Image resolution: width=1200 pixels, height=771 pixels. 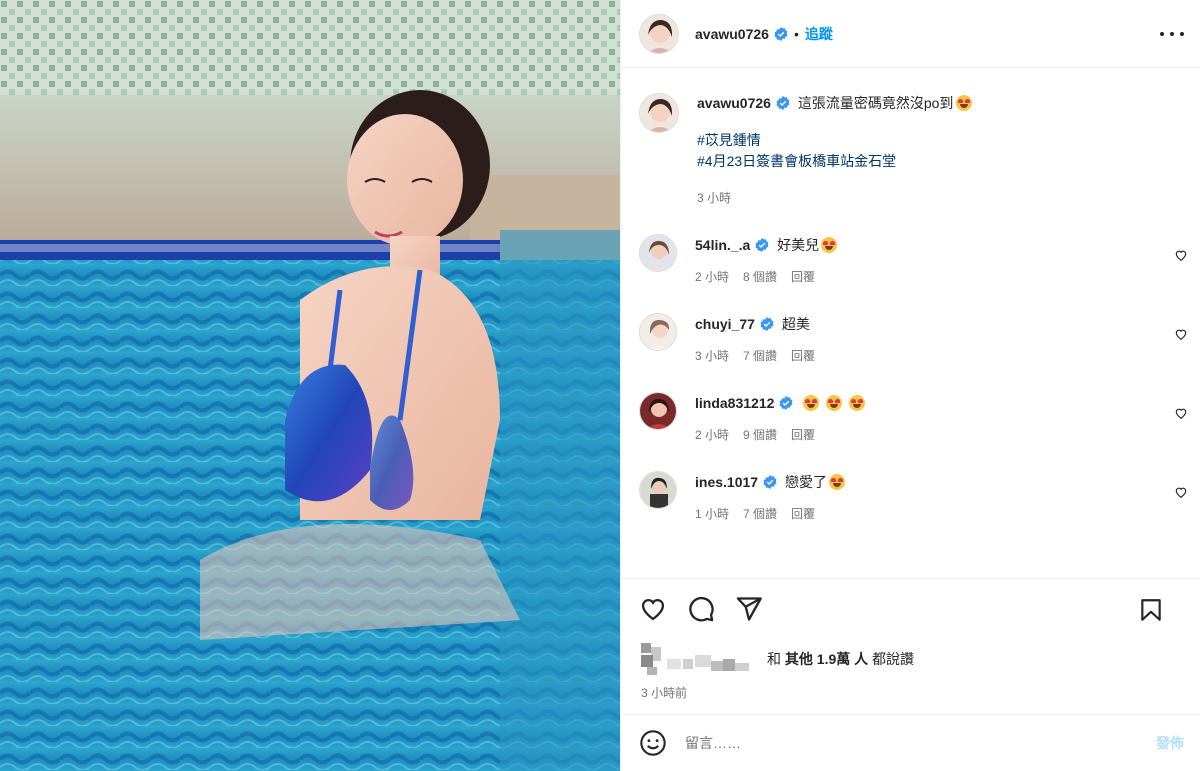 I want to click on likes-summary: 和 其他 1.9萬 人 都說讚, so click(x=910, y=659).